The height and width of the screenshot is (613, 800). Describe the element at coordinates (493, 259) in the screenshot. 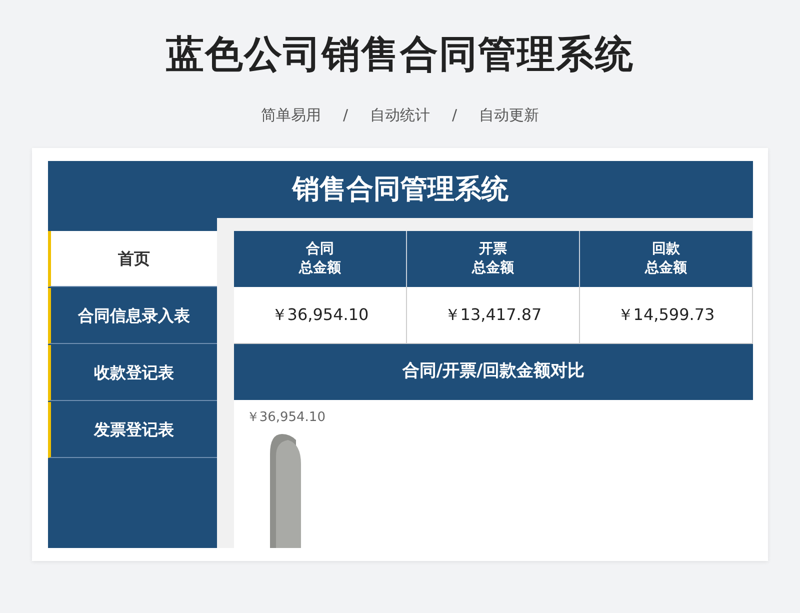

I see `stat-header: 开票 总金额` at that location.